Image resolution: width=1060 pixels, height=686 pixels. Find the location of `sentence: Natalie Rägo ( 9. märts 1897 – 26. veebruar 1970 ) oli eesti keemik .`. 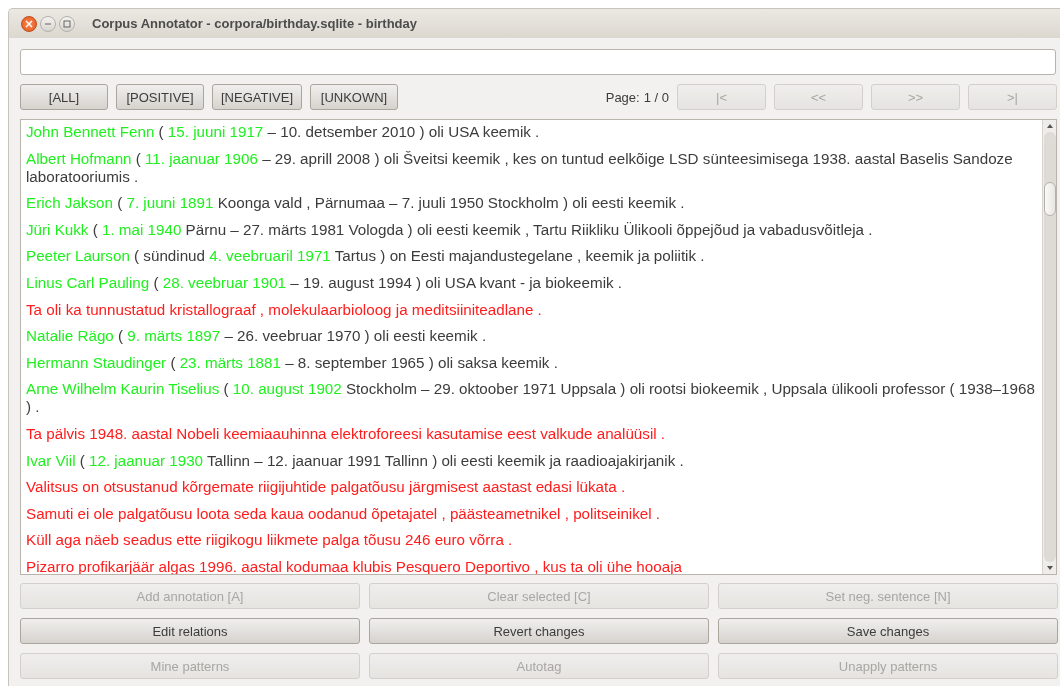

sentence: Natalie Rägo ( 9. märts 1897 – 26. veebruar 1970 ) oli eesti keemik . is located at coordinates (531, 336).